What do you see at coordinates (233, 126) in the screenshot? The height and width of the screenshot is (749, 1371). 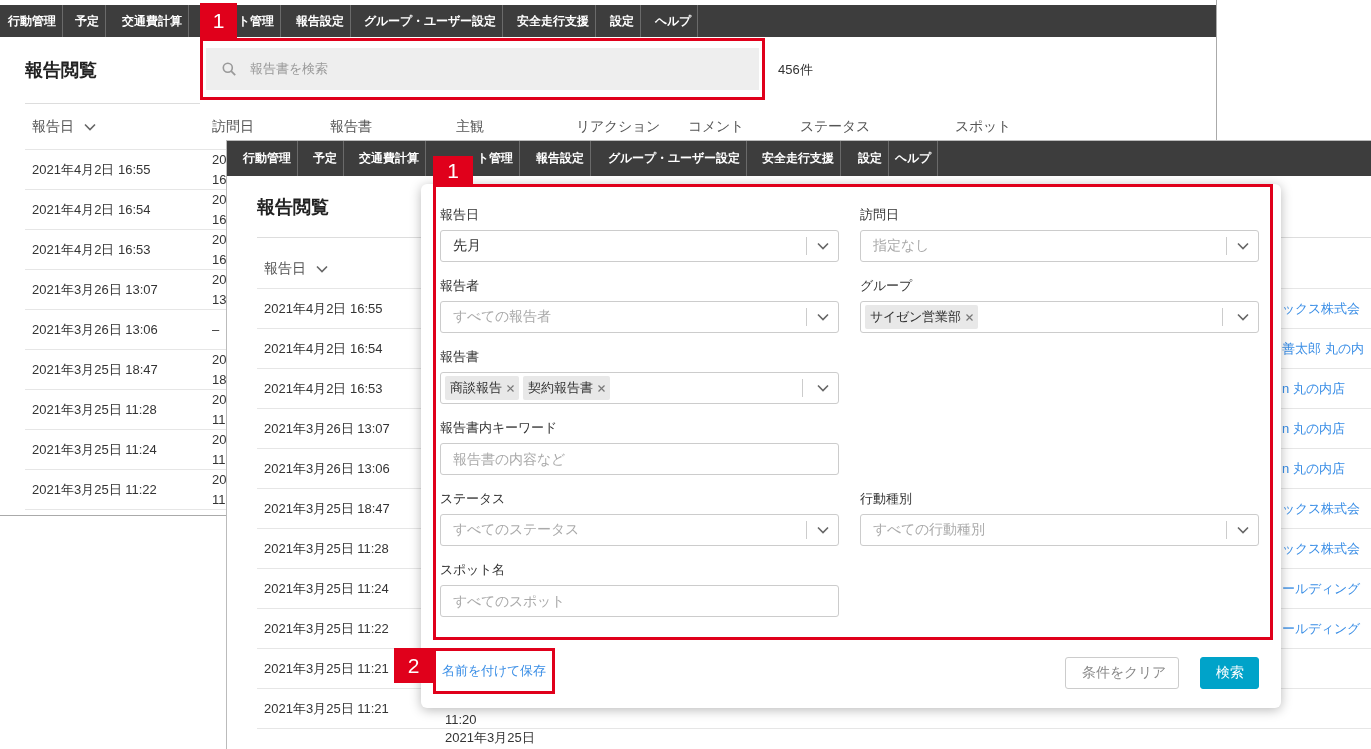 I see `column-header: 訪問日` at bounding box center [233, 126].